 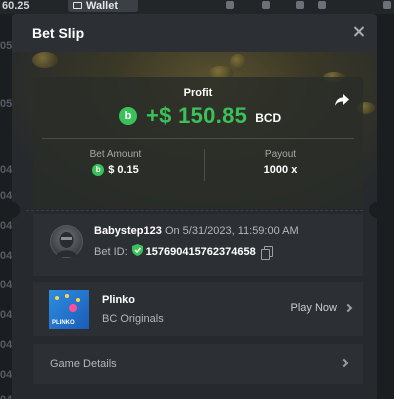 I want to click on payout-label: Payout, so click(x=280, y=154).